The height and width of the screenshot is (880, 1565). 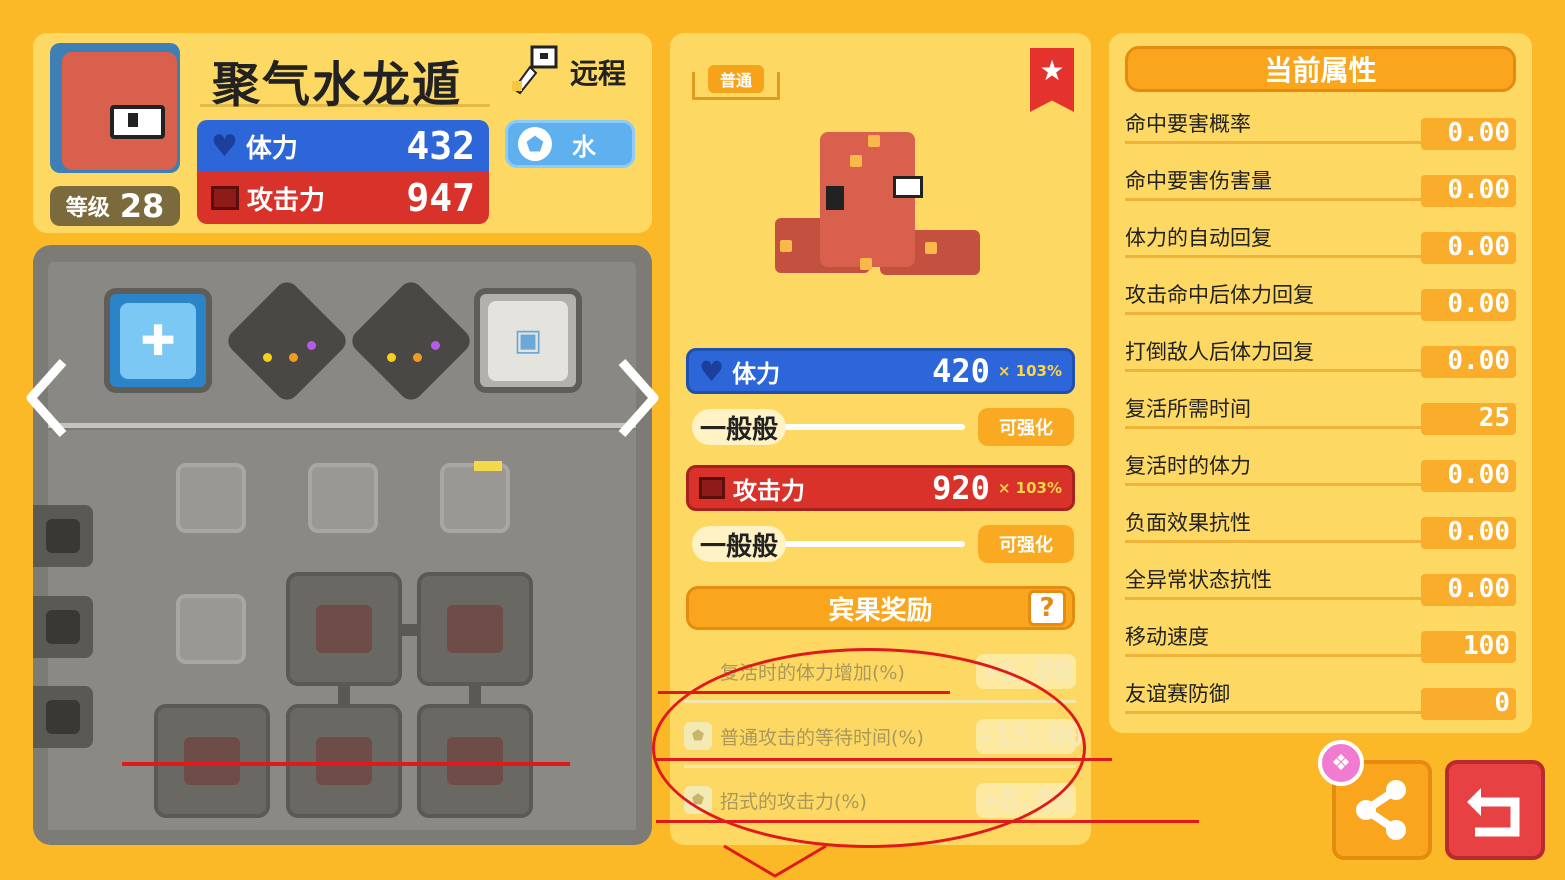 I want to click on attribute-name: 全异常状态抗性, so click(x=1198, y=580).